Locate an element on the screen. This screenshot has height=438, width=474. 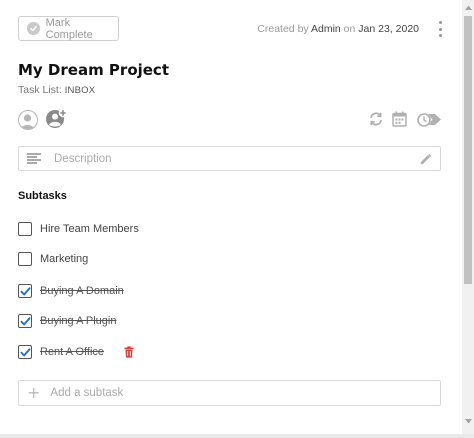
created-date: Jan 23, 2020 is located at coordinates (388, 29).